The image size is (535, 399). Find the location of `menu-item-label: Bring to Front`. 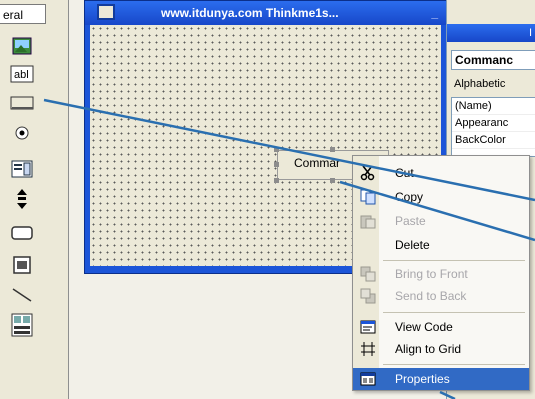

menu-item-label: Bring to Front is located at coordinates (431, 274).